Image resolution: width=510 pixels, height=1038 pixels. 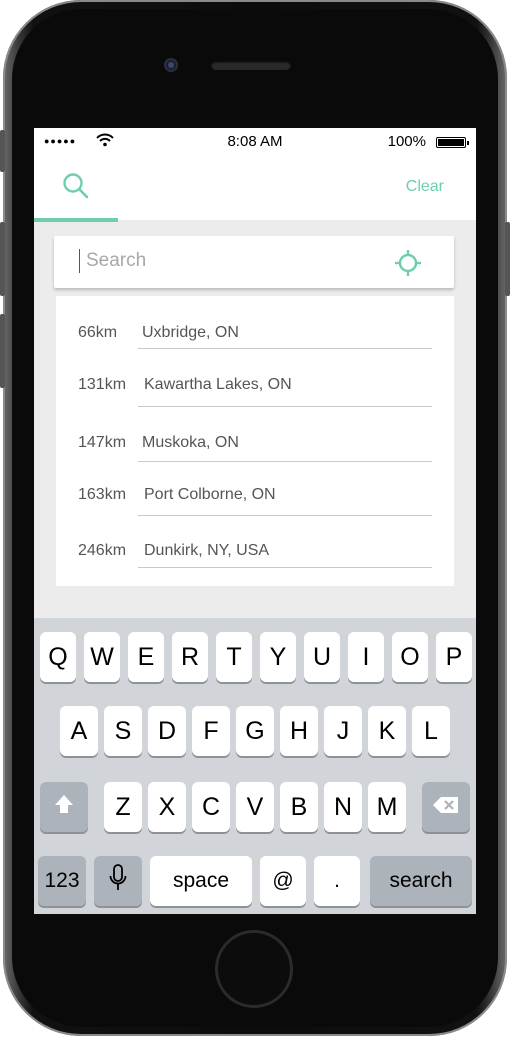 I want to click on front-camera, so click(x=171, y=65).